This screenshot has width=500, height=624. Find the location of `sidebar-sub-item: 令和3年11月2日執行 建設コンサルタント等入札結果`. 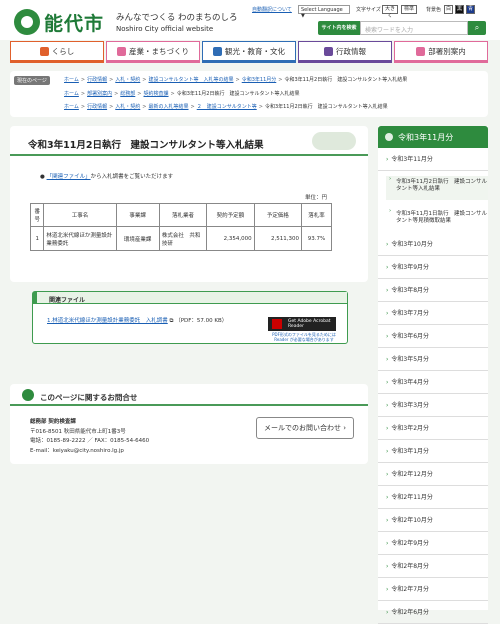

sidebar-sub-item: 令和3年11月2日執行 建設コンサルタント等入札結果 is located at coordinates (437, 188).